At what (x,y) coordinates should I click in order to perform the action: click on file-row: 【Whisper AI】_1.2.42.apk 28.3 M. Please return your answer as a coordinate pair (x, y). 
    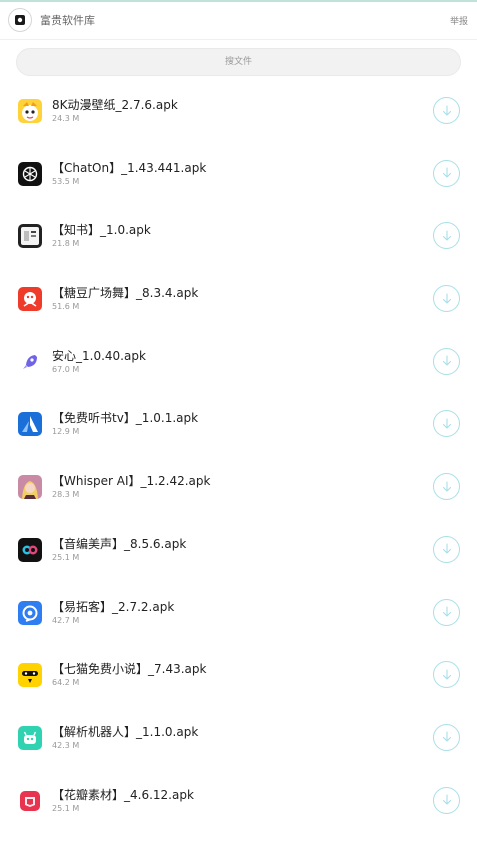
    Looking at the image, I should click on (238, 485).